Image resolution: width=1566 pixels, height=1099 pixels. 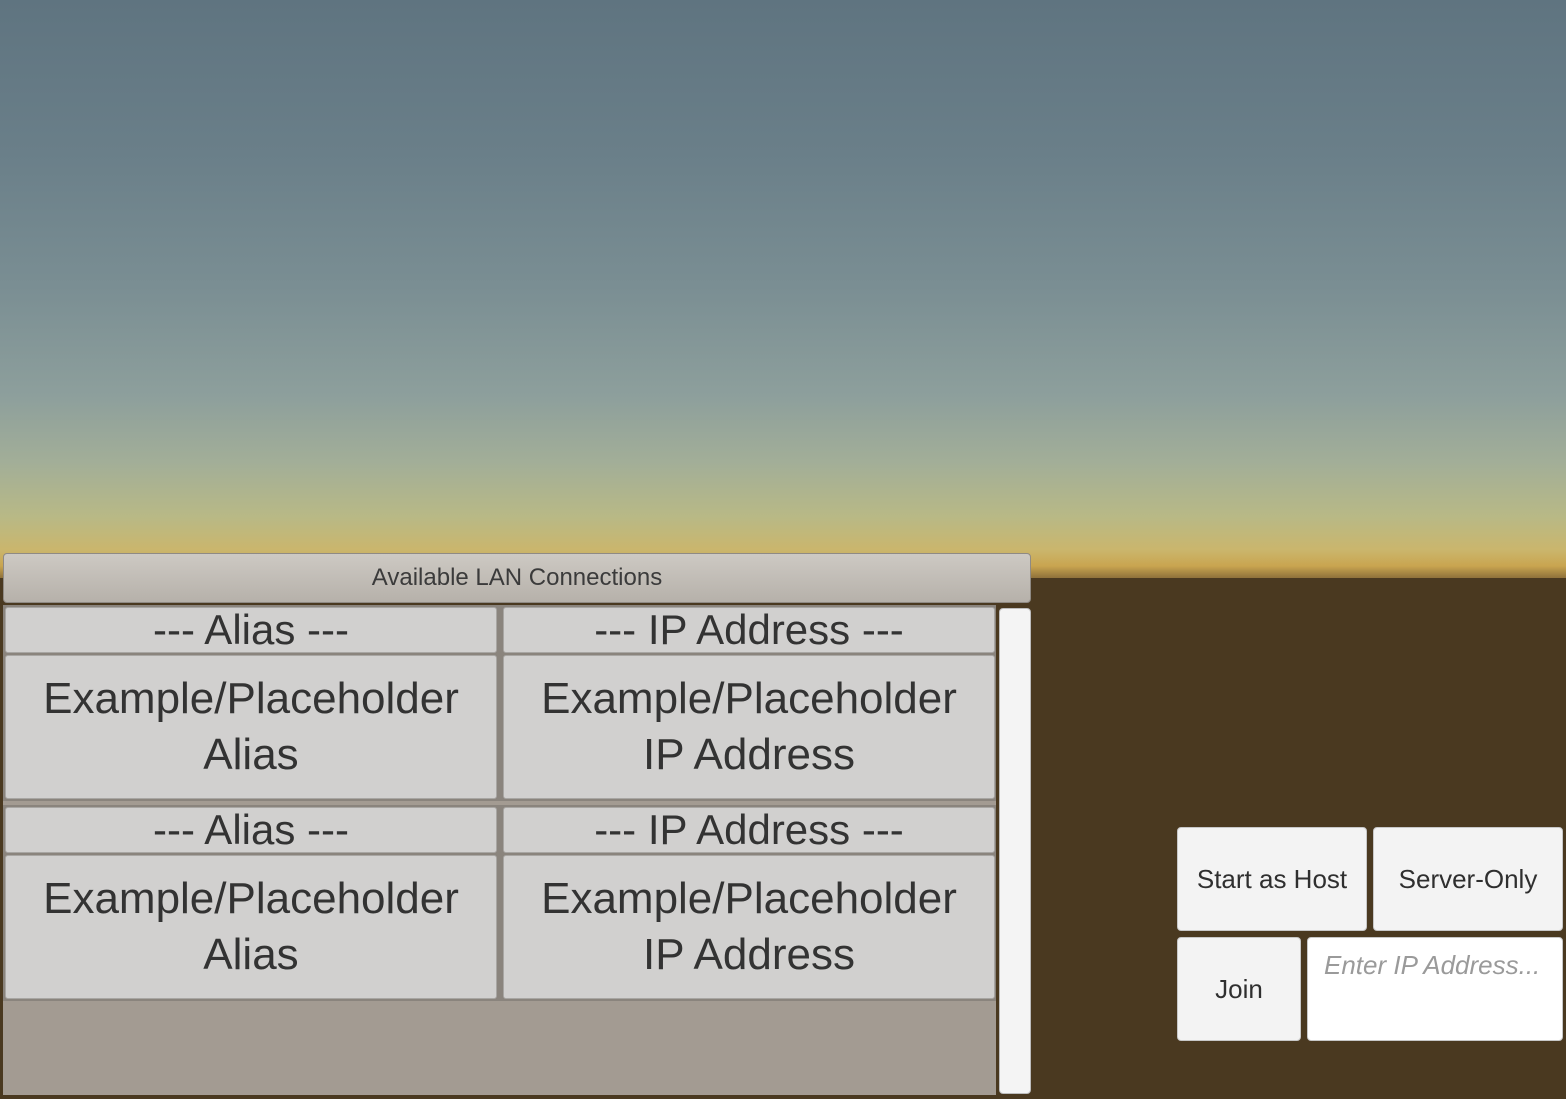 What do you see at coordinates (1239, 989) in the screenshot?
I see `join-button: Join` at bounding box center [1239, 989].